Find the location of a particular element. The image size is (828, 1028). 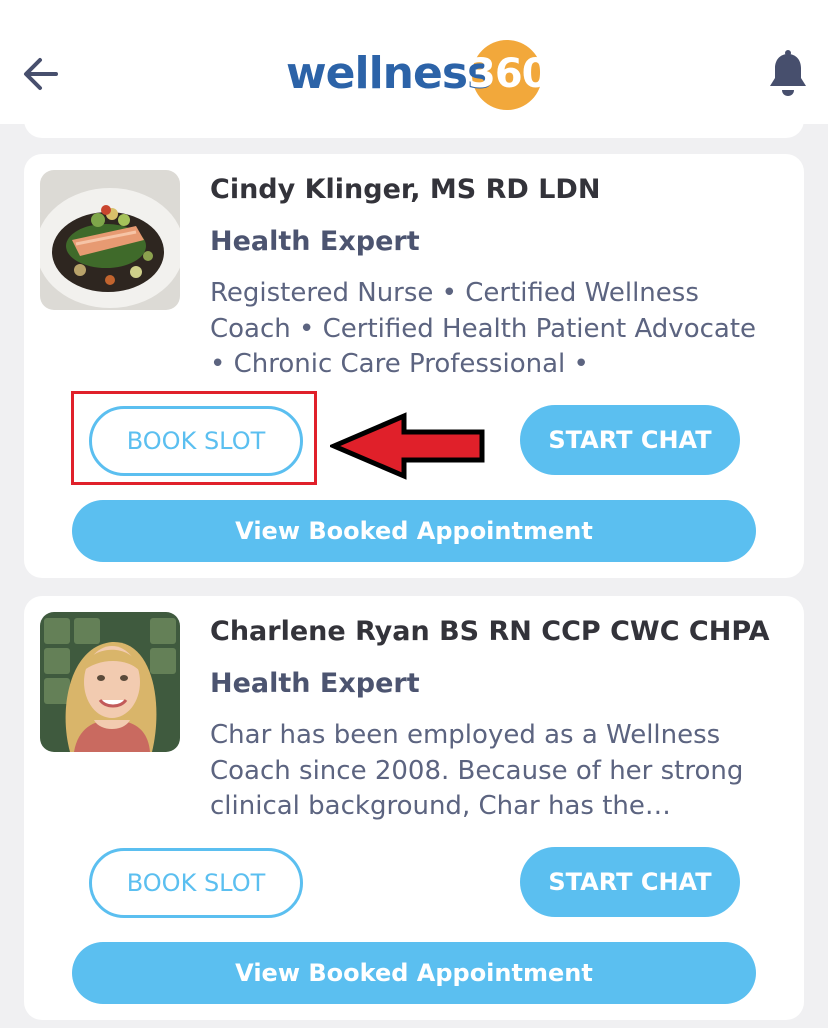

arrow-left-icon is located at coordinates (41, 74).